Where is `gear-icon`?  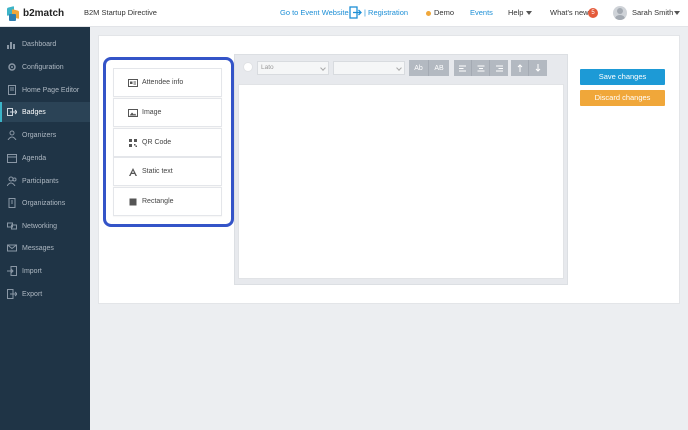
gear-icon is located at coordinates (12, 67).